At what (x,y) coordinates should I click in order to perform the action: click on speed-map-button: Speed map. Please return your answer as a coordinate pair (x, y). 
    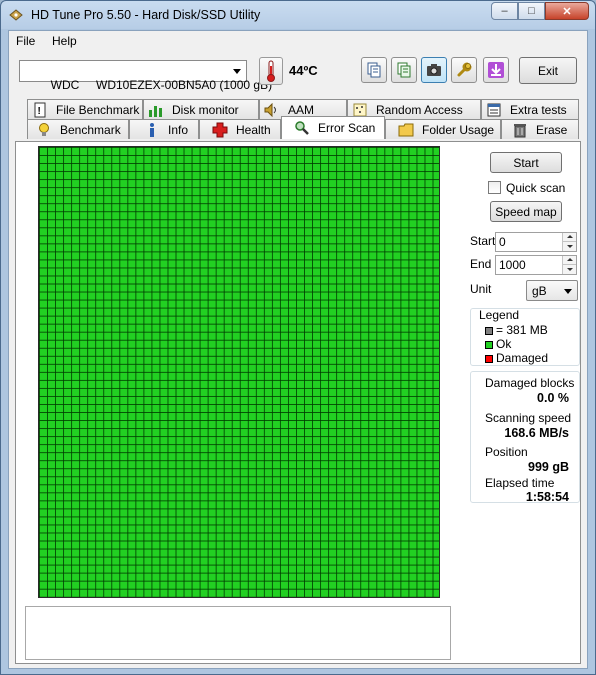
    Looking at the image, I should click on (526, 211).